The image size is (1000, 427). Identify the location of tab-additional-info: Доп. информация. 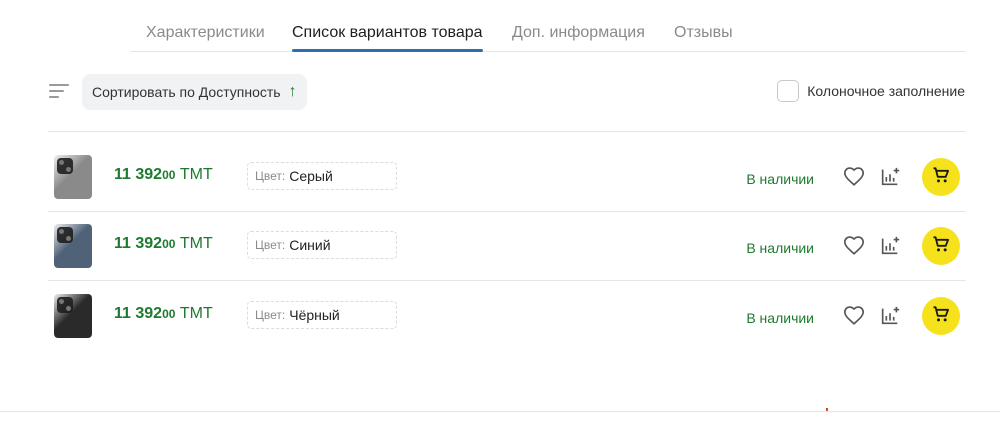
(578, 33).